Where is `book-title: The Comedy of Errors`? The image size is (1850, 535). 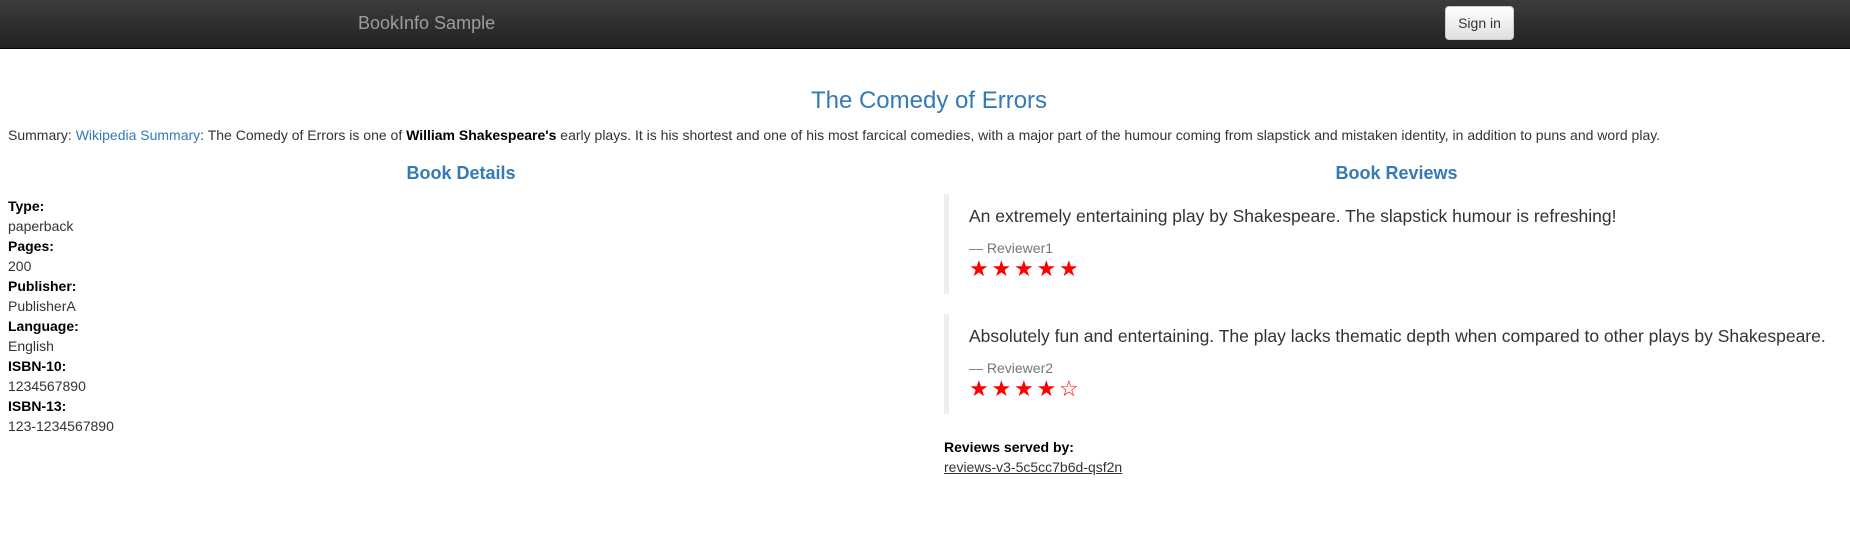
book-title: The Comedy of Errors is located at coordinates (929, 100).